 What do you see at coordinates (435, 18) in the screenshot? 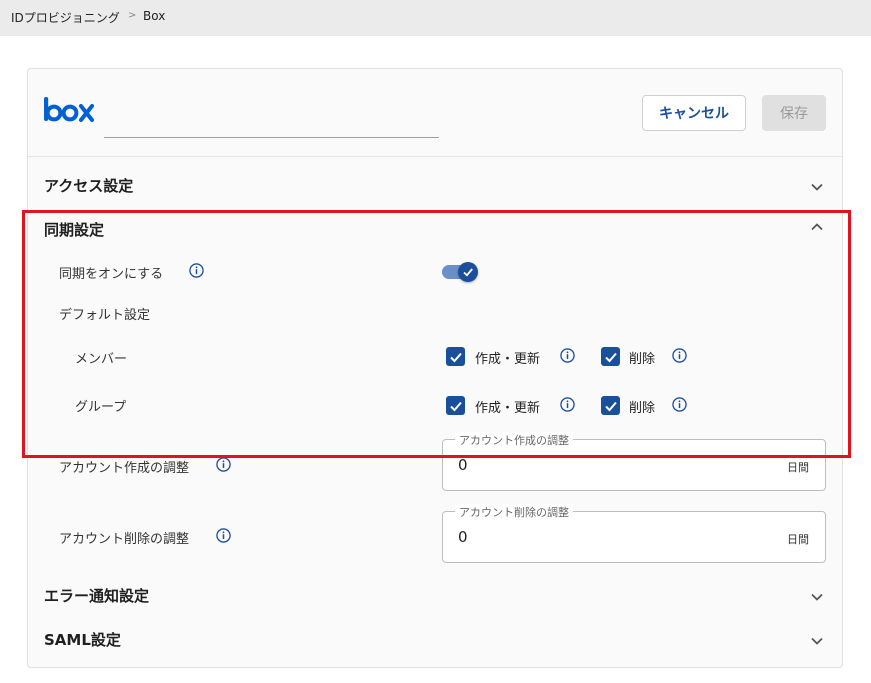
I see `breadcrumb-bar: IDプロビジョニング > Box` at bounding box center [435, 18].